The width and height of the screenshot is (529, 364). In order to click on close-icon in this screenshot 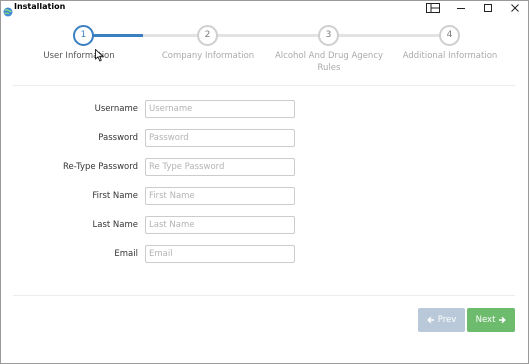, I will do `click(515, 7)`.